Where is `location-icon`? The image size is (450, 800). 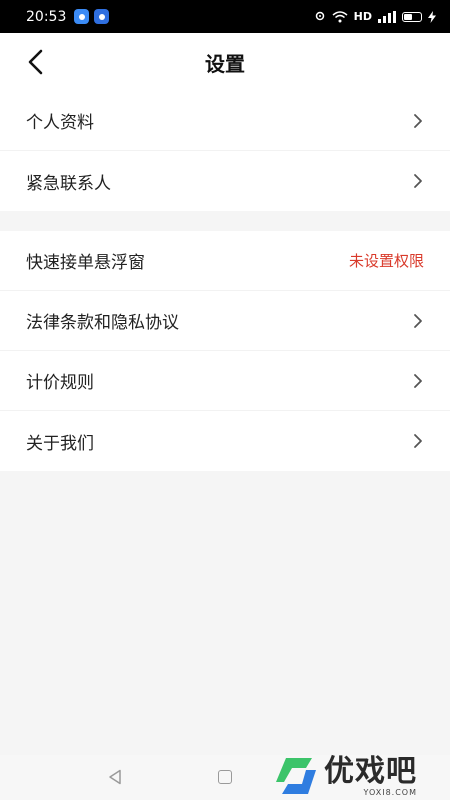
location-icon is located at coordinates (319, 15).